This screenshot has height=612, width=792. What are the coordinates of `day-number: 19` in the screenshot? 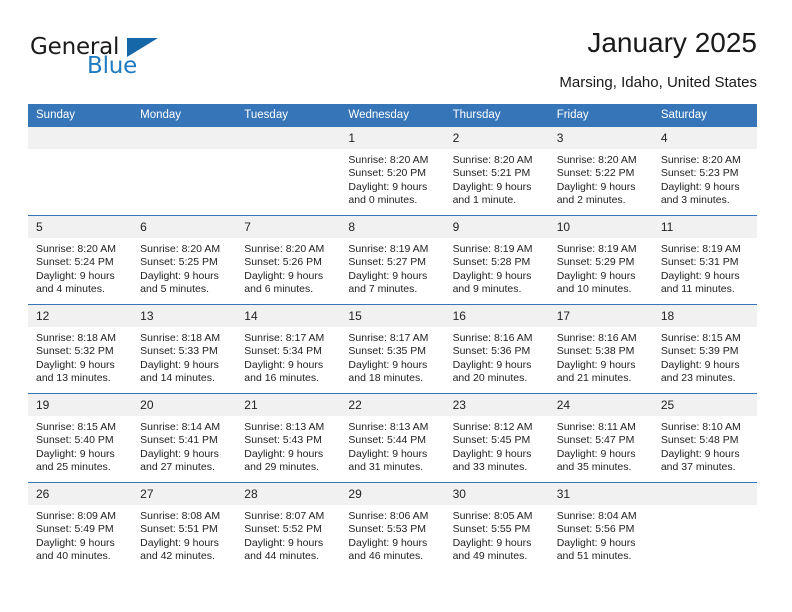 It's located at (80, 405).